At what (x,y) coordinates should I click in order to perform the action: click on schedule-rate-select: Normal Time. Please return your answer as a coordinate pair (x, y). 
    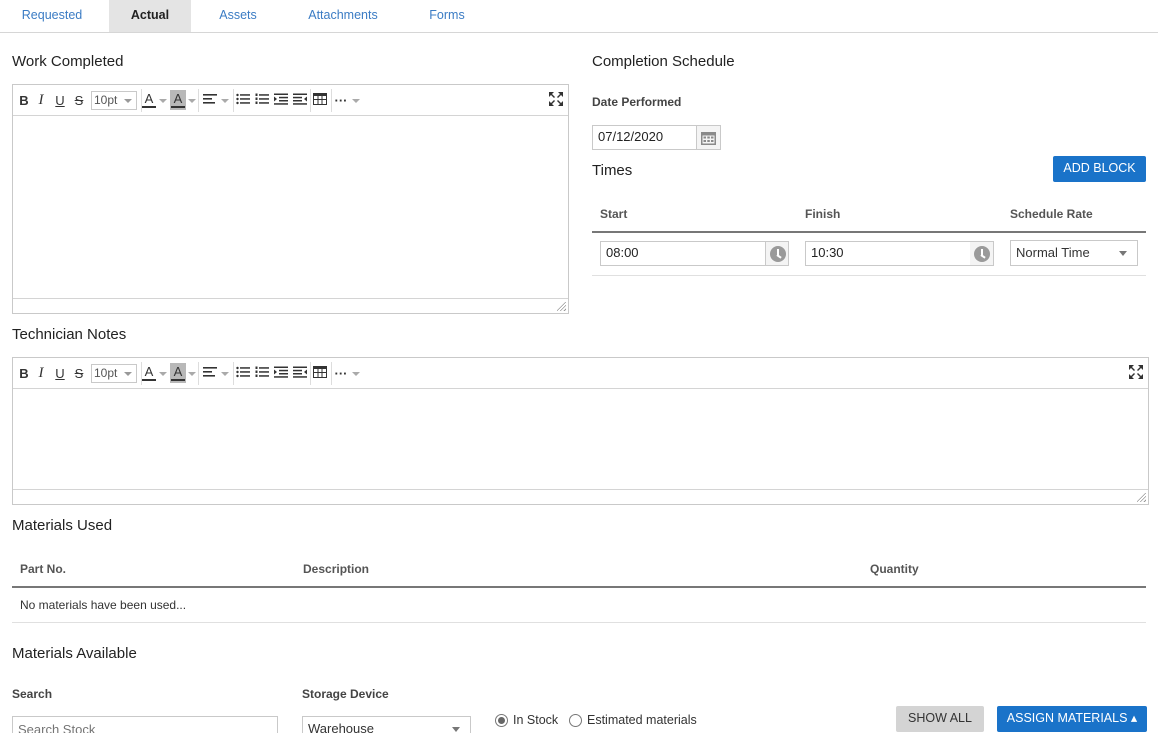
    Looking at the image, I should click on (1074, 253).